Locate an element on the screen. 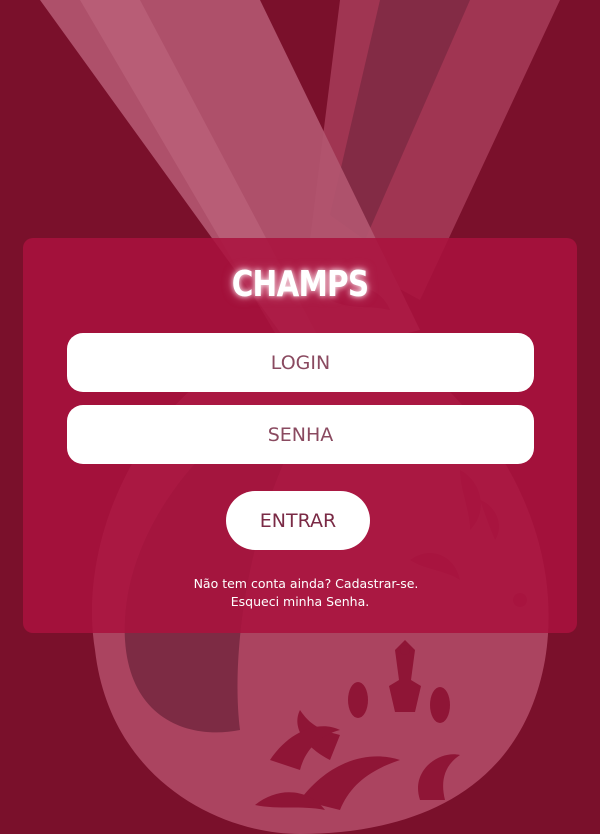 The width and height of the screenshot is (600, 834). app-logo: CHAMPS is located at coordinates (300, 284).